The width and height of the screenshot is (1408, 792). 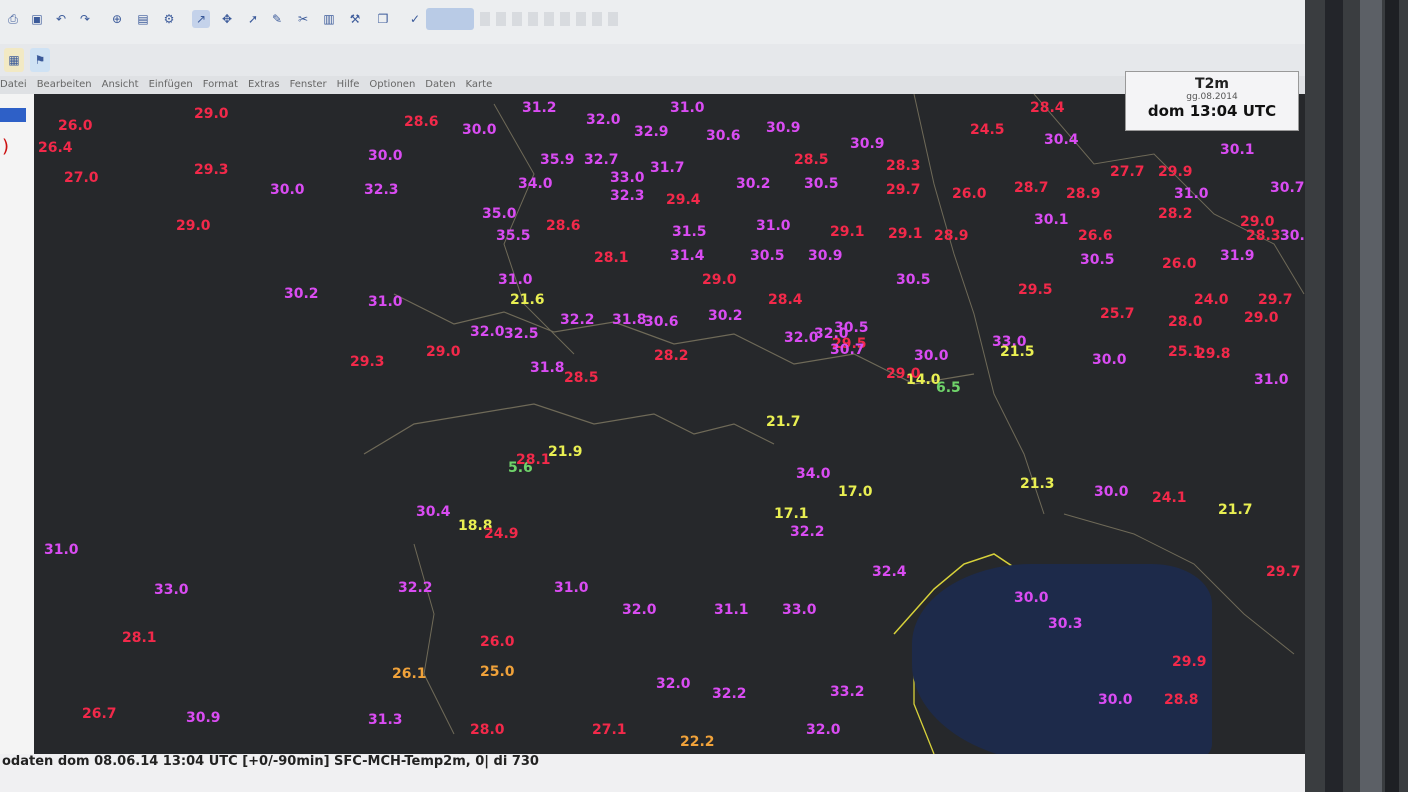 I want to click on station-temperature-value: 28.5, so click(x=811, y=160).